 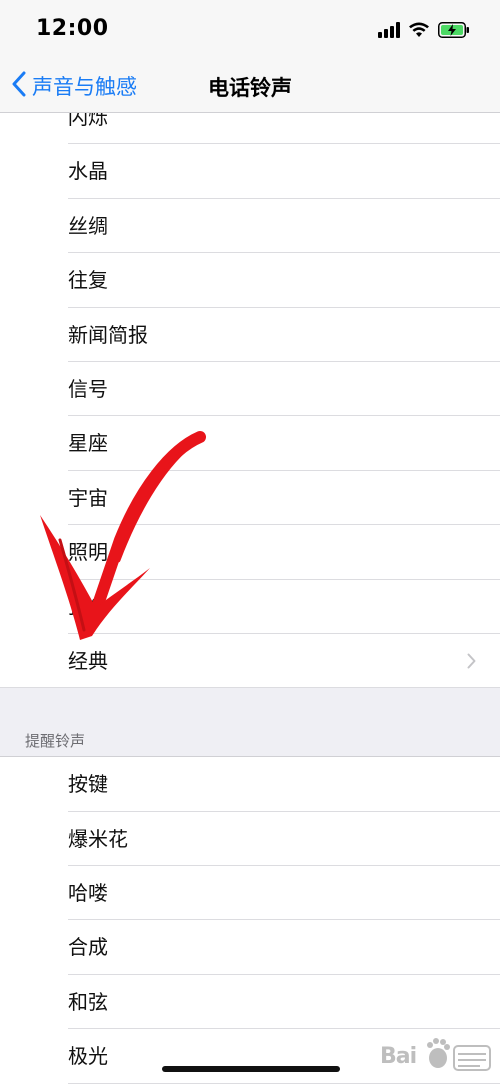 I want to click on ringtone-label: 顶尖, so click(x=88, y=606).